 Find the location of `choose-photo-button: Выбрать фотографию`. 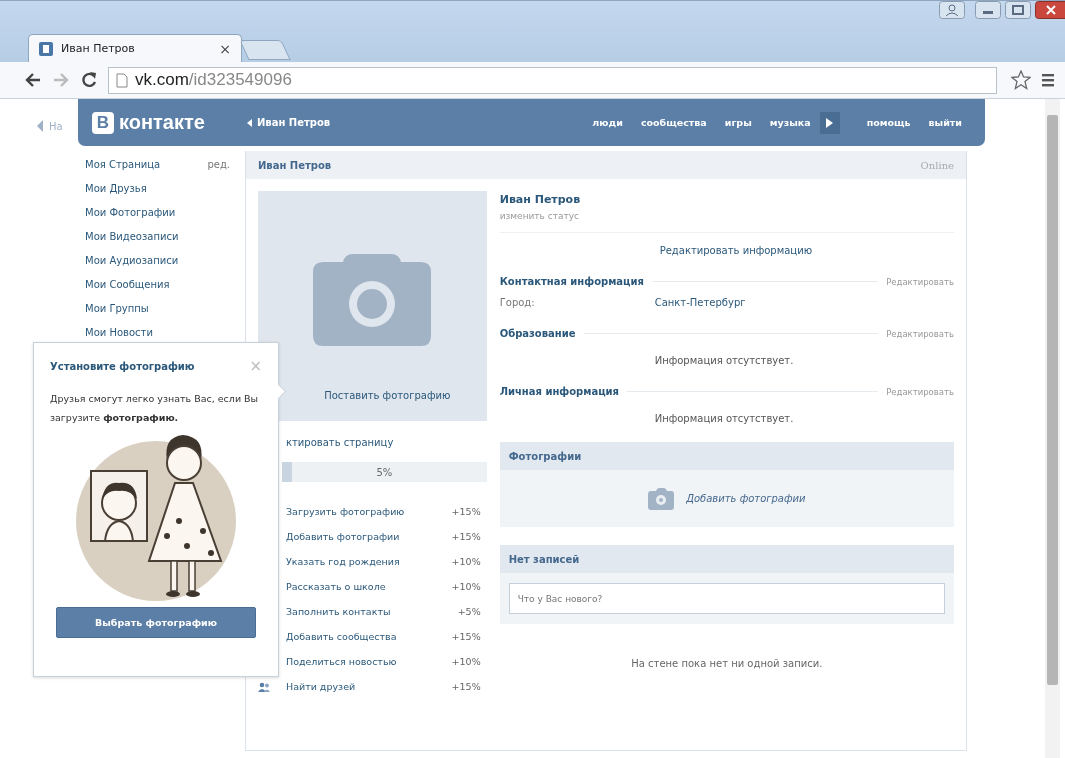

choose-photo-button: Выбрать фотографию is located at coordinates (156, 622).